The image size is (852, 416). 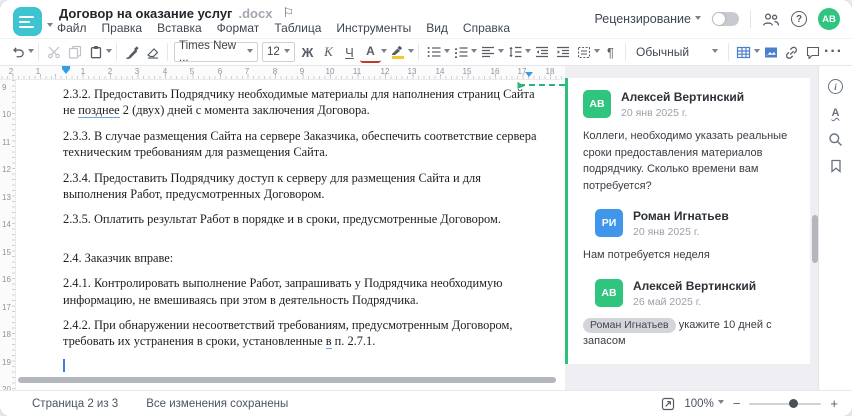 What do you see at coordinates (179, 28) in the screenshot?
I see `menu-insert: Вставка` at bounding box center [179, 28].